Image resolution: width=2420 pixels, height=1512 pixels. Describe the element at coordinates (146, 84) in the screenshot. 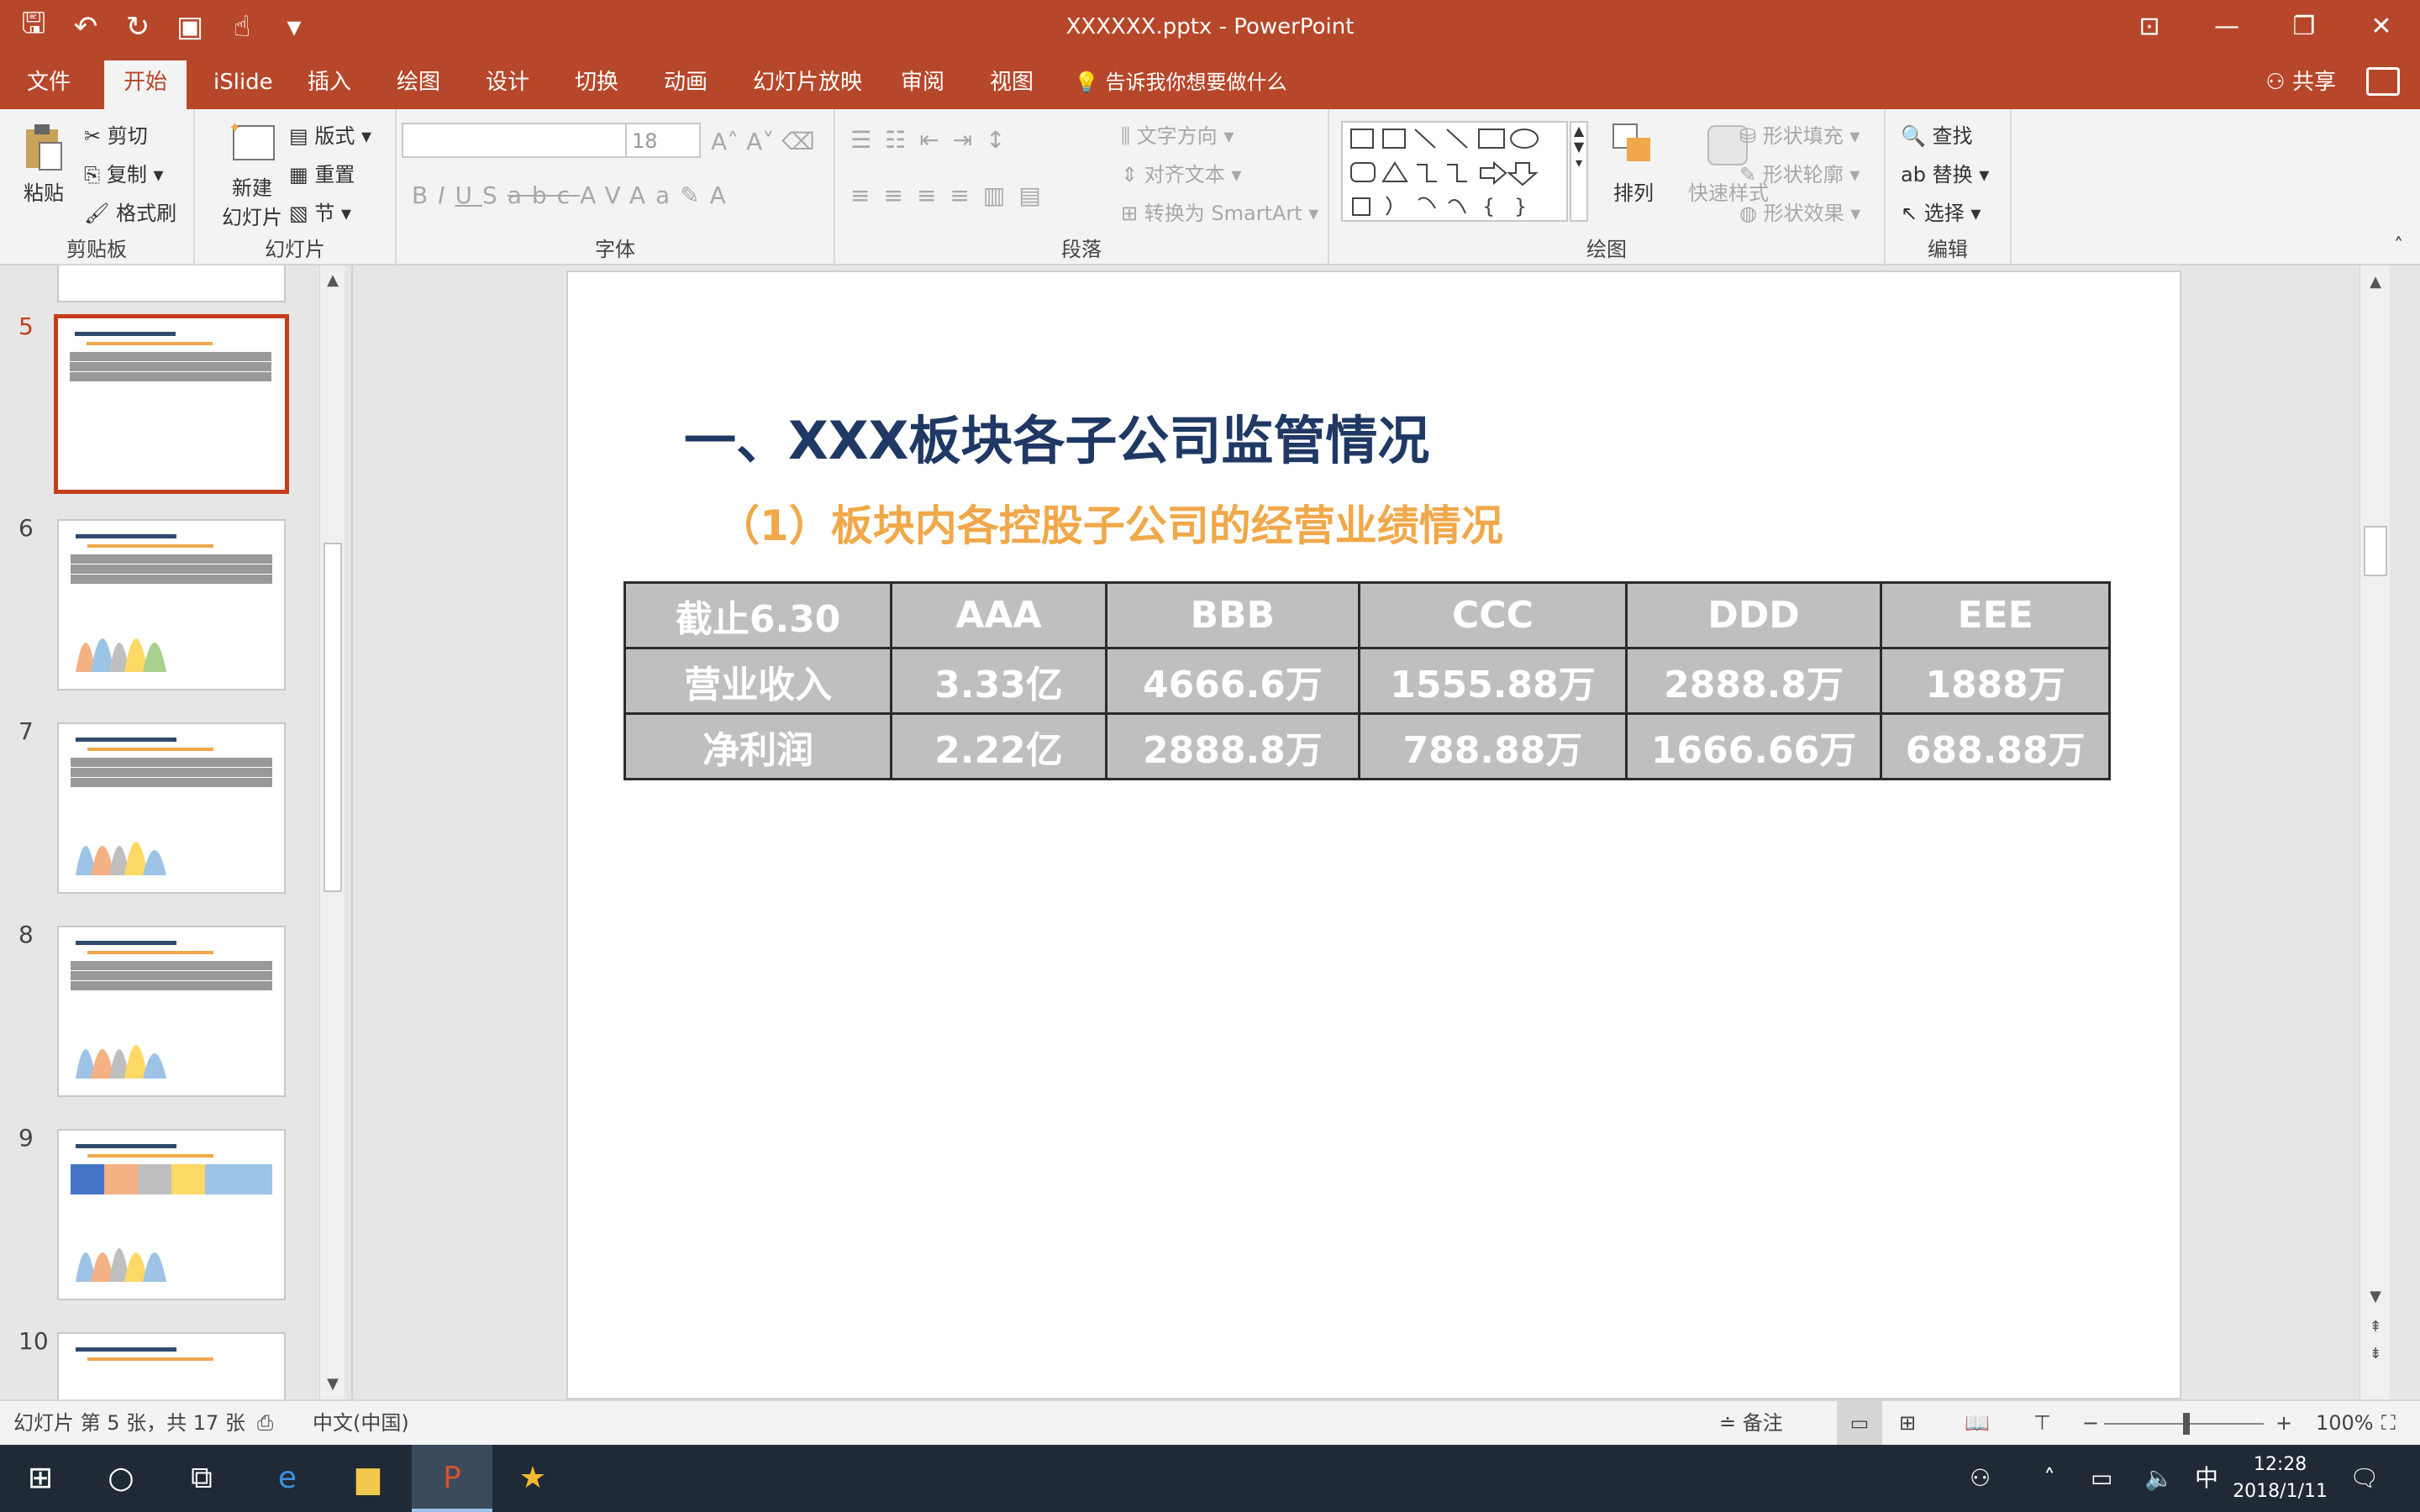

I see `tab-home: 开始` at that location.